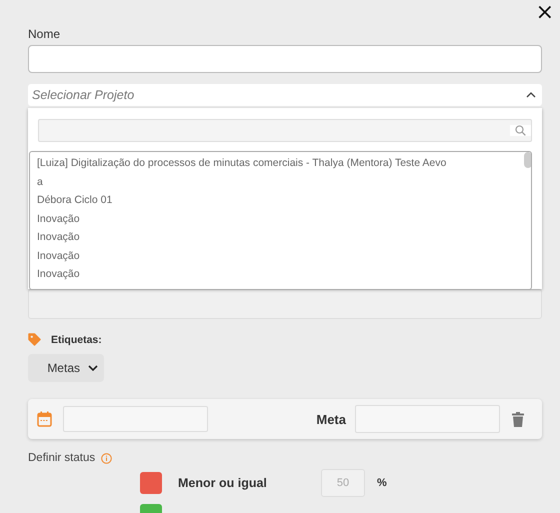 Image resolution: width=560 pixels, height=513 pixels. Describe the element at coordinates (278, 181) in the screenshot. I see `project-option: a` at that location.